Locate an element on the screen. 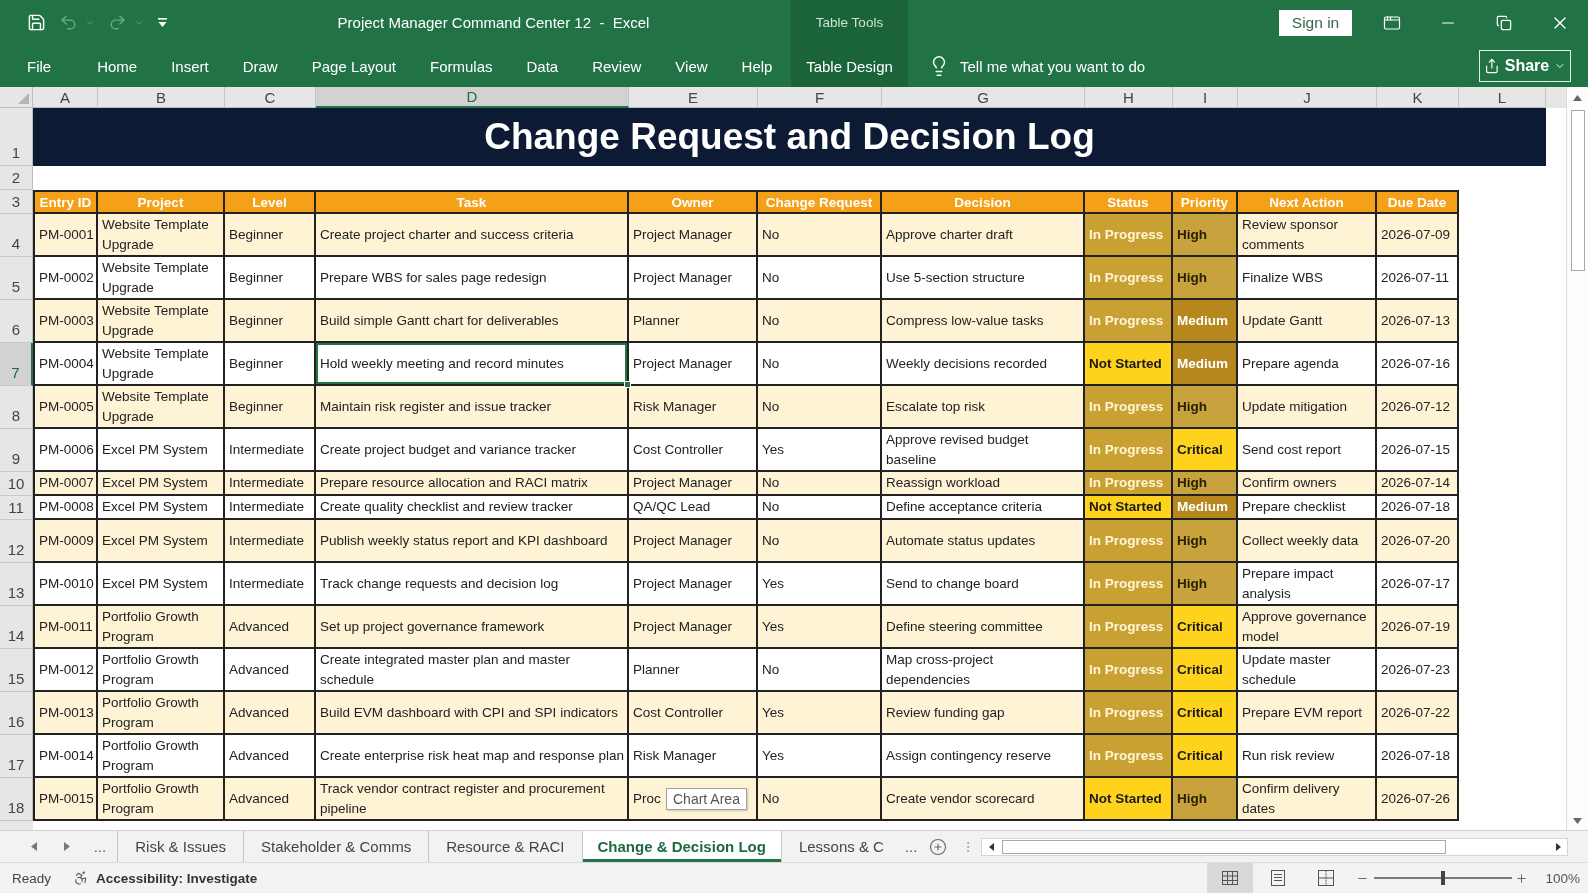 Image resolution: width=1588 pixels, height=893 pixels. column-heading: Priority is located at coordinates (1205, 202).